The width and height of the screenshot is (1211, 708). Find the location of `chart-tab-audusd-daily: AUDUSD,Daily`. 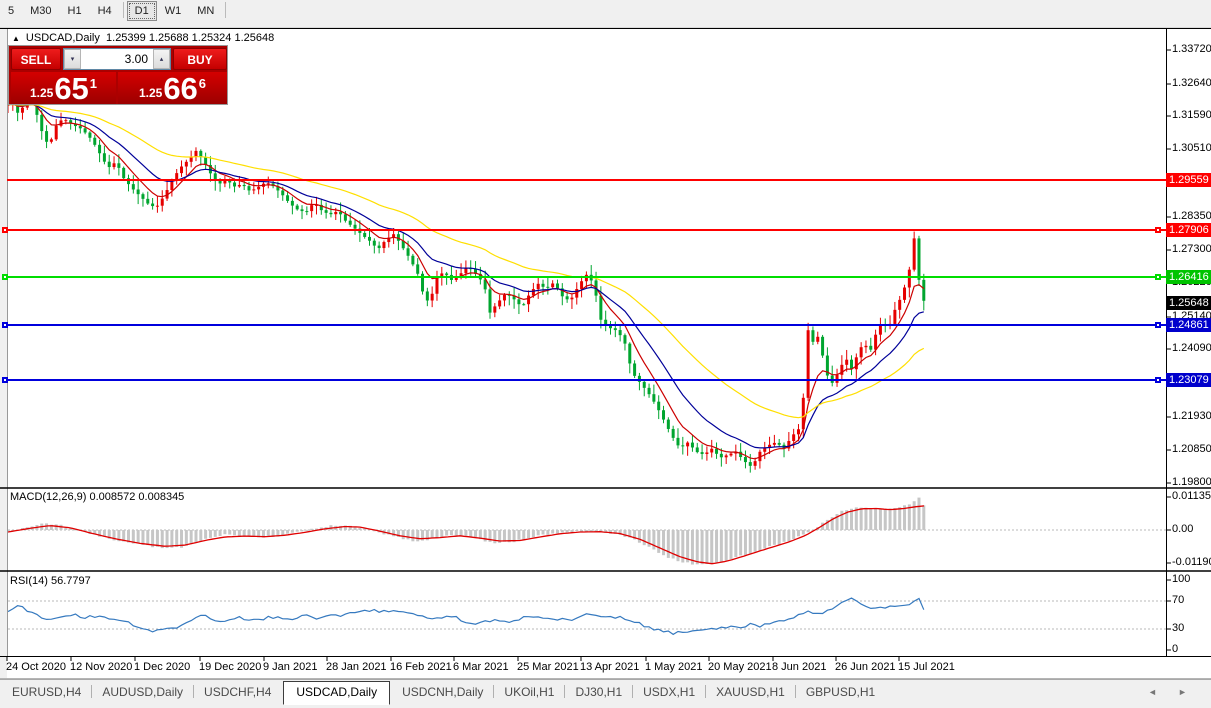

chart-tab-audusd-daily: AUDUSD,Daily is located at coordinates (142, 692).